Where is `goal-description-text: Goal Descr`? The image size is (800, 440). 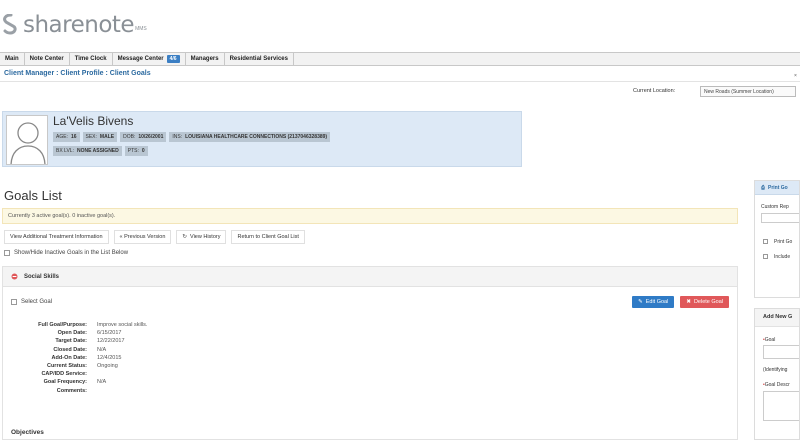
goal-description-text: Goal Descr is located at coordinates (777, 385).